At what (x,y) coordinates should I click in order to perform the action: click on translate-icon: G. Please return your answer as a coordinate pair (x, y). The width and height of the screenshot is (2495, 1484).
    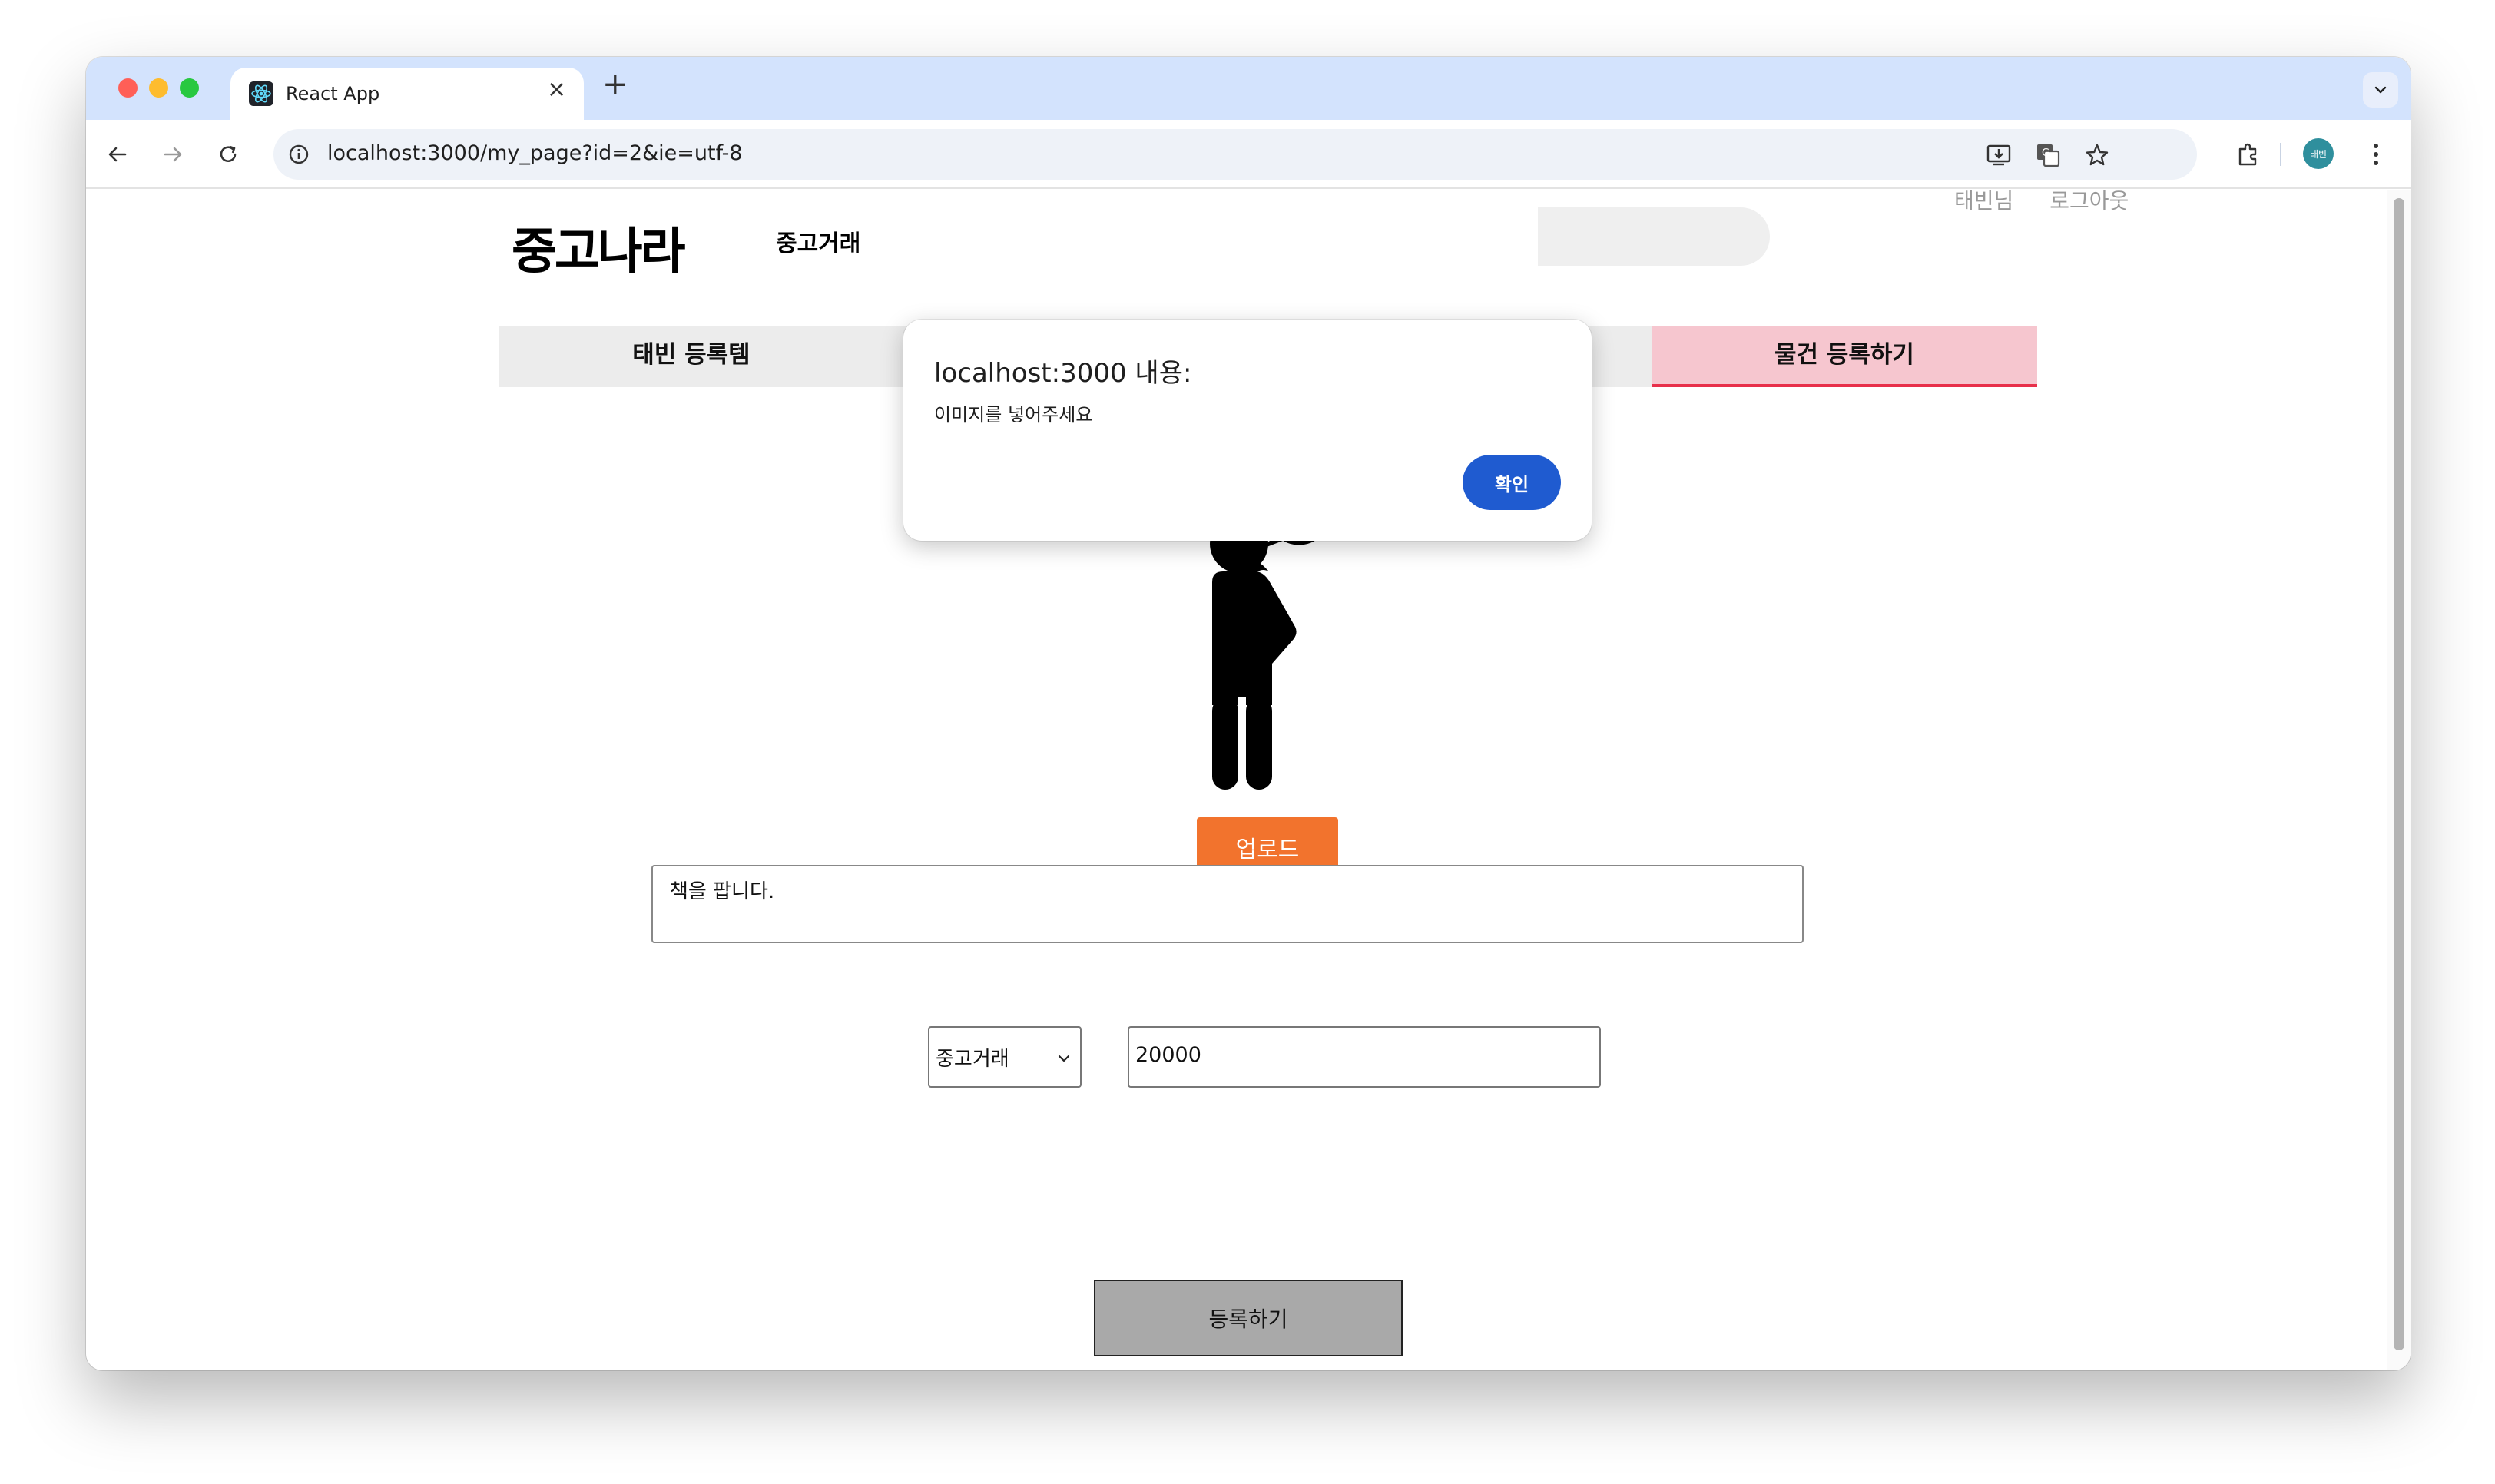
    Looking at the image, I should click on (2048, 155).